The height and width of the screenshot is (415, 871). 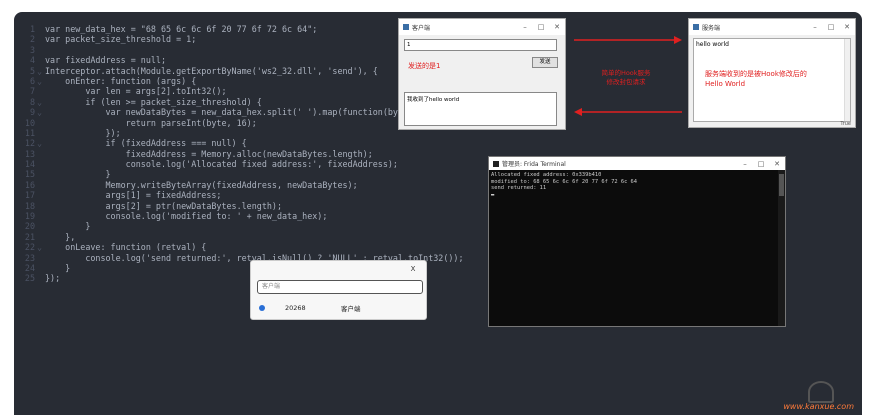 What do you see at coordinates (242, 91) in the screenshot?
I see `code-line: 7 var len = args[2].toInt32();` at bounding box center [242, 91].